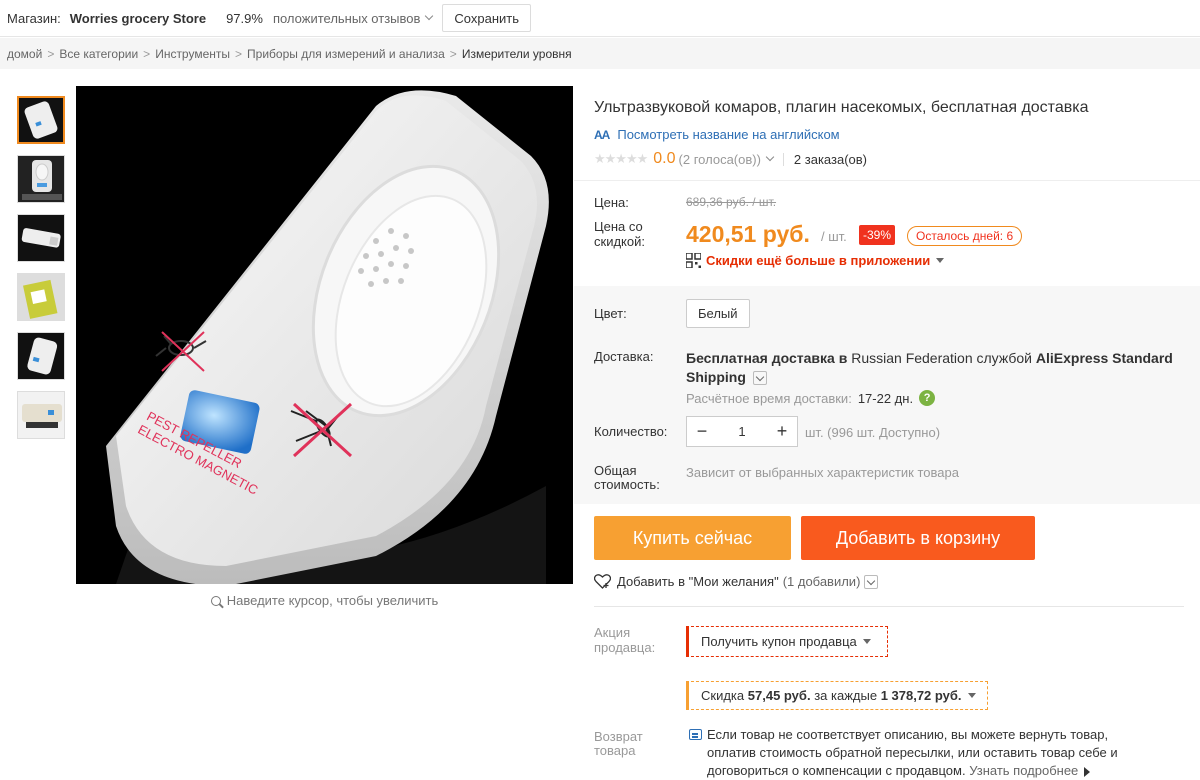 The image size is (1200, 780). Describe the element at coordinates (98, 54) in the screenshot. I see `breadcrumb-item-all-categories: Все категории` at that location.